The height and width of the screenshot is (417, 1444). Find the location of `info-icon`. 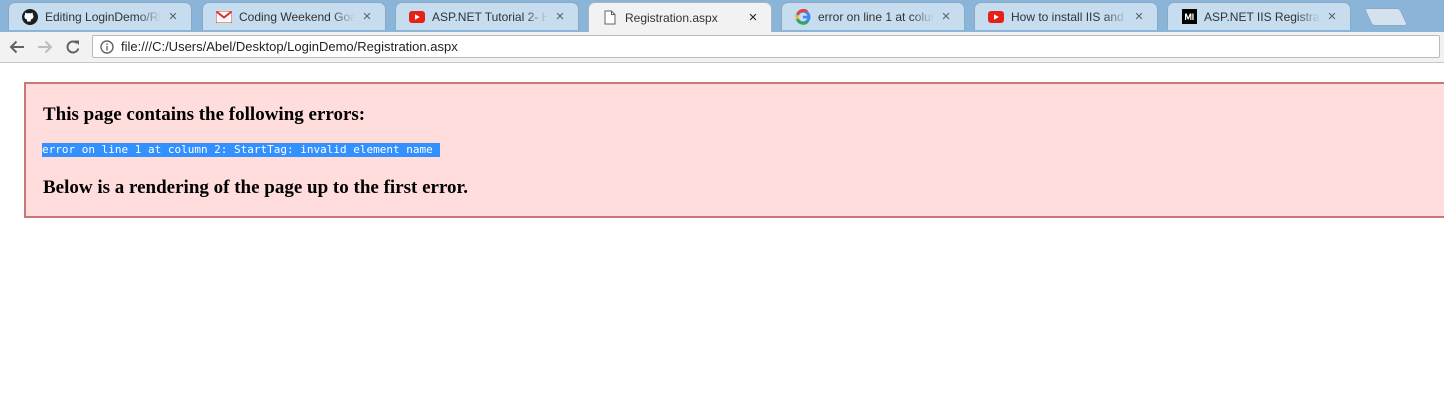

info-icon is located at coordinates (107, 47).